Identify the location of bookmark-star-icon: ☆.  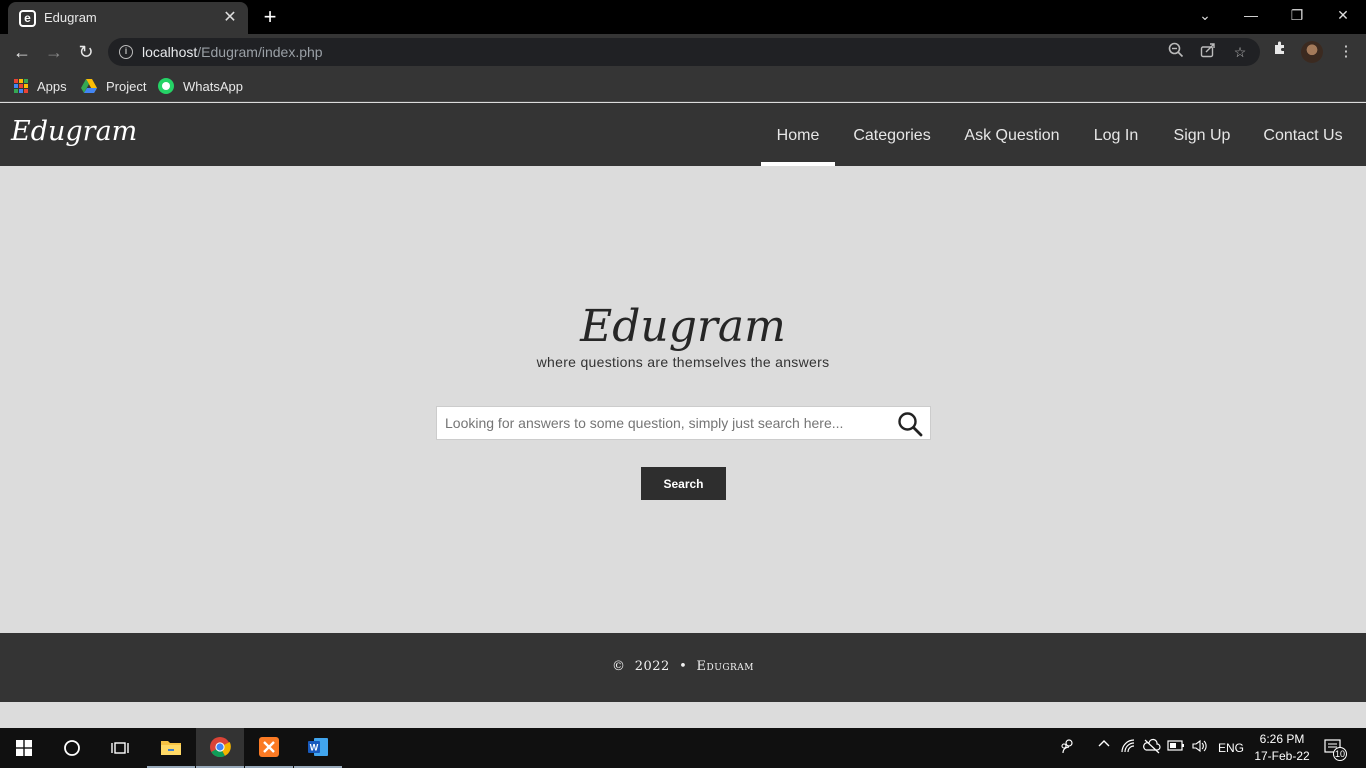
(1240, 52).